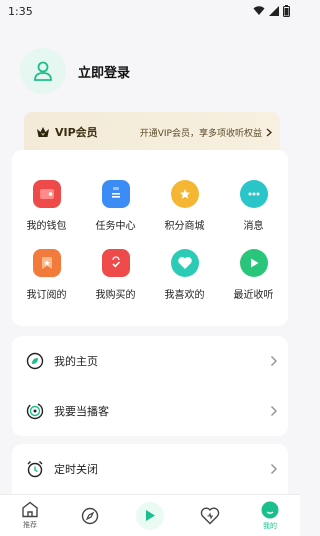 The image size is (320, 536). Describe the element at coordinates (35, 361) in the screenshot. I see `homepage-icon` at that location.